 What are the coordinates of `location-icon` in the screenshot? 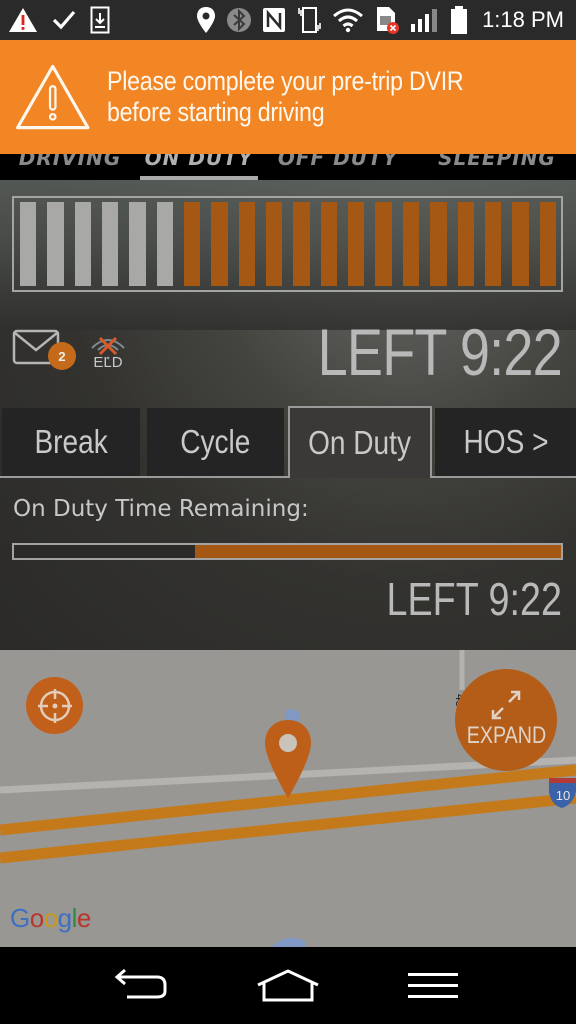 It's located at (206, 20).